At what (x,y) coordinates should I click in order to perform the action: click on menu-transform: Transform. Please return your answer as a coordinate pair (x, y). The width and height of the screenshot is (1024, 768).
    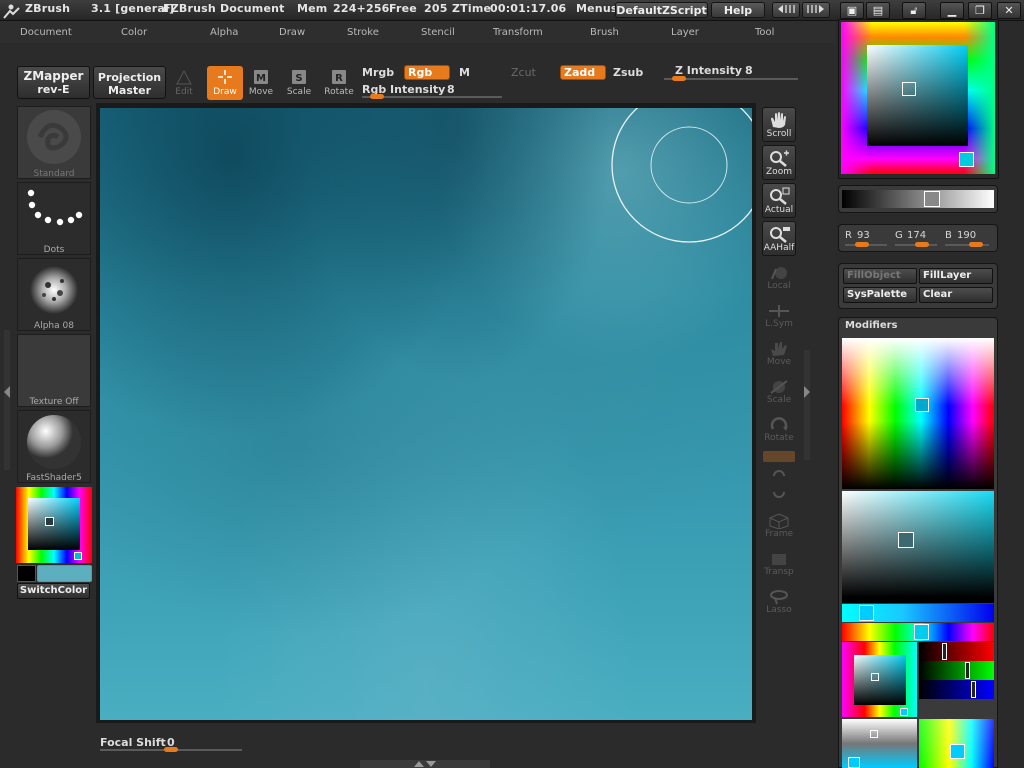
    Looking at the image, I should click on (518, 32).